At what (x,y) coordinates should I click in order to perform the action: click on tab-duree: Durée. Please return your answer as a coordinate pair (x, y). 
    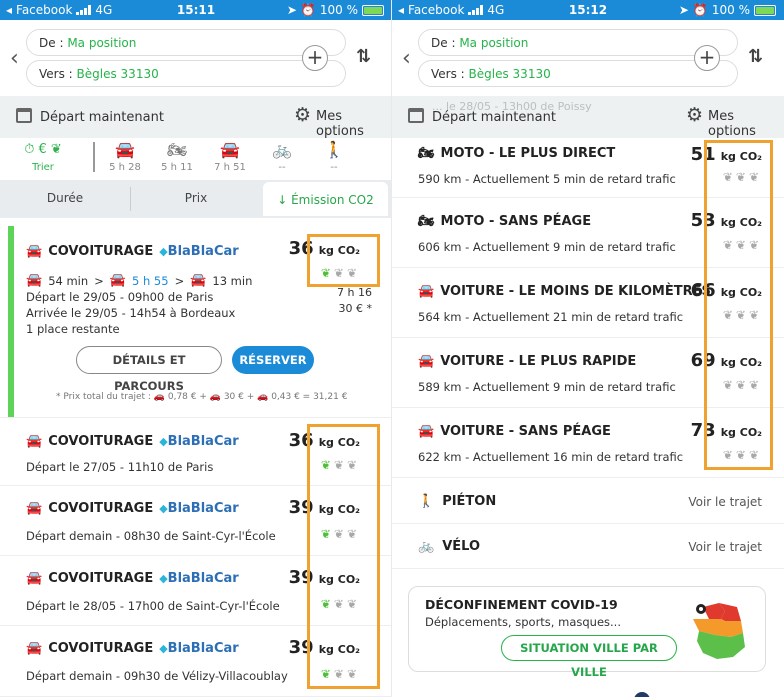
    Looking at the image, I should click on (65, 199).